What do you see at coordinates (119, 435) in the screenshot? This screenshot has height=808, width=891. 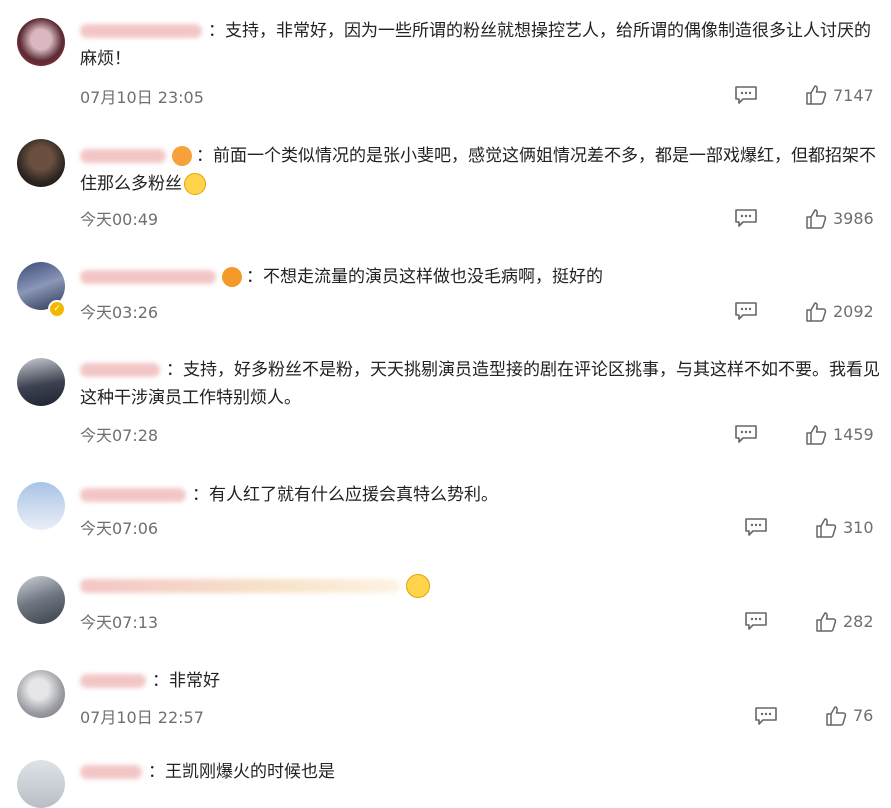 I see `comment-timestamp: 今天07:28` at bounding box center [119, 435].